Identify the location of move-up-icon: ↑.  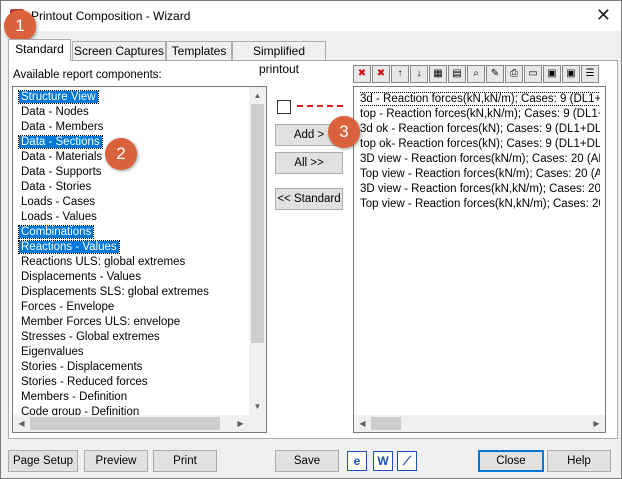
(400, 74).